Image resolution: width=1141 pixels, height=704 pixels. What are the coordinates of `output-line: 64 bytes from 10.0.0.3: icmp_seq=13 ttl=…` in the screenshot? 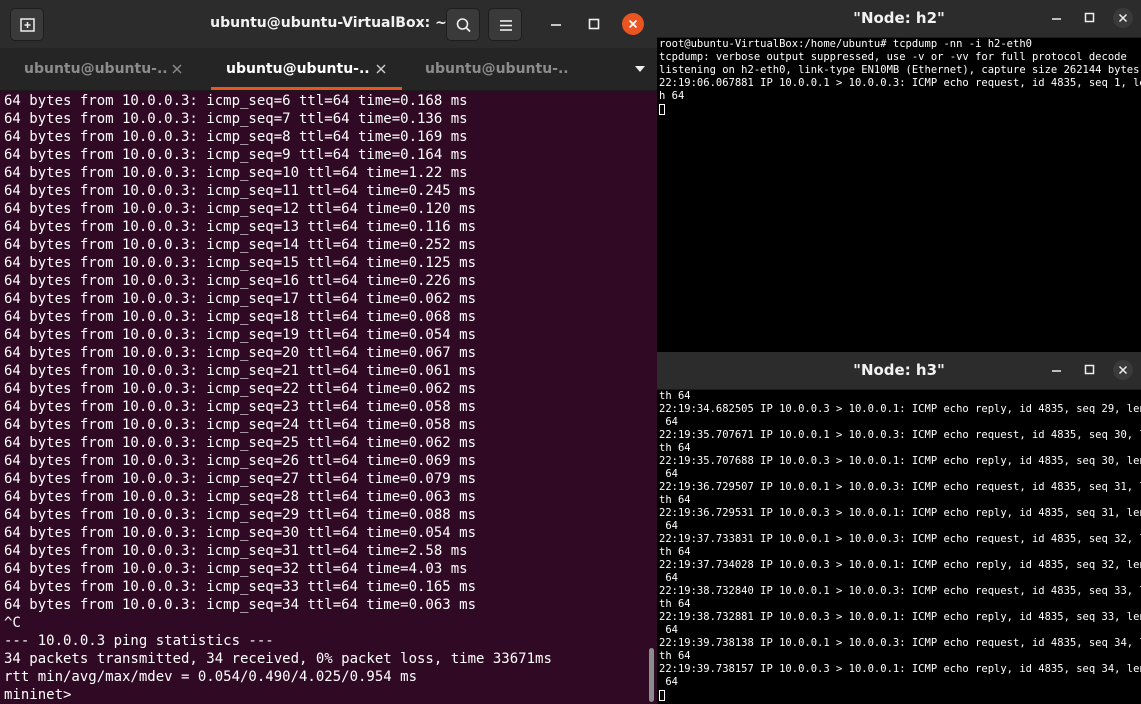 It's located at (240, 227).